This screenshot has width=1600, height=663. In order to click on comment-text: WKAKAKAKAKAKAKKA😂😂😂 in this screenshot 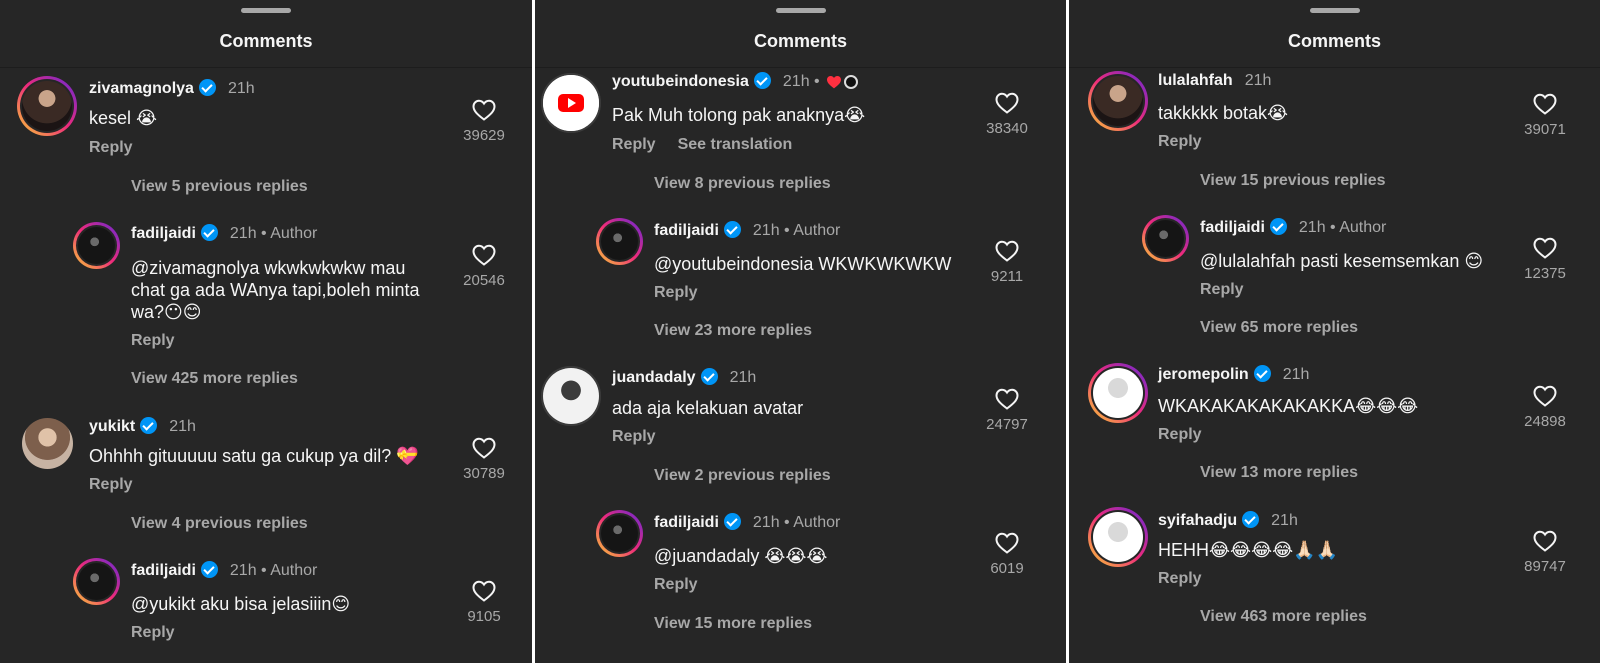, I will do `click(1288, 406)`.